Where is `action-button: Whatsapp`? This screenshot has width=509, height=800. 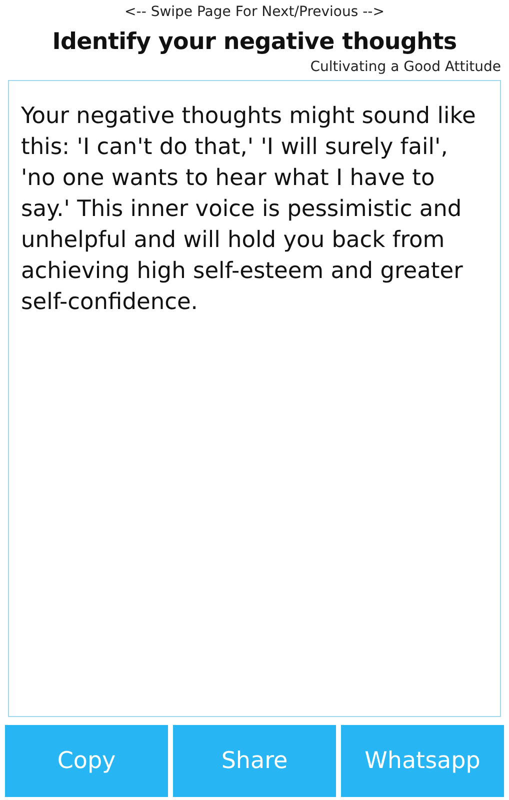
action-button: Whatsapp is located at coordinates (422, 761).